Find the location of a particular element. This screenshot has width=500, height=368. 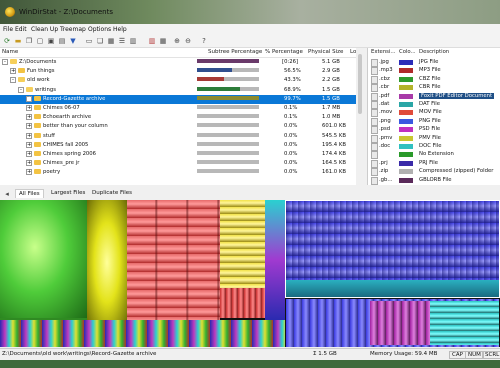

menu-treemap: Treemap is located at coordinates (73, 29).